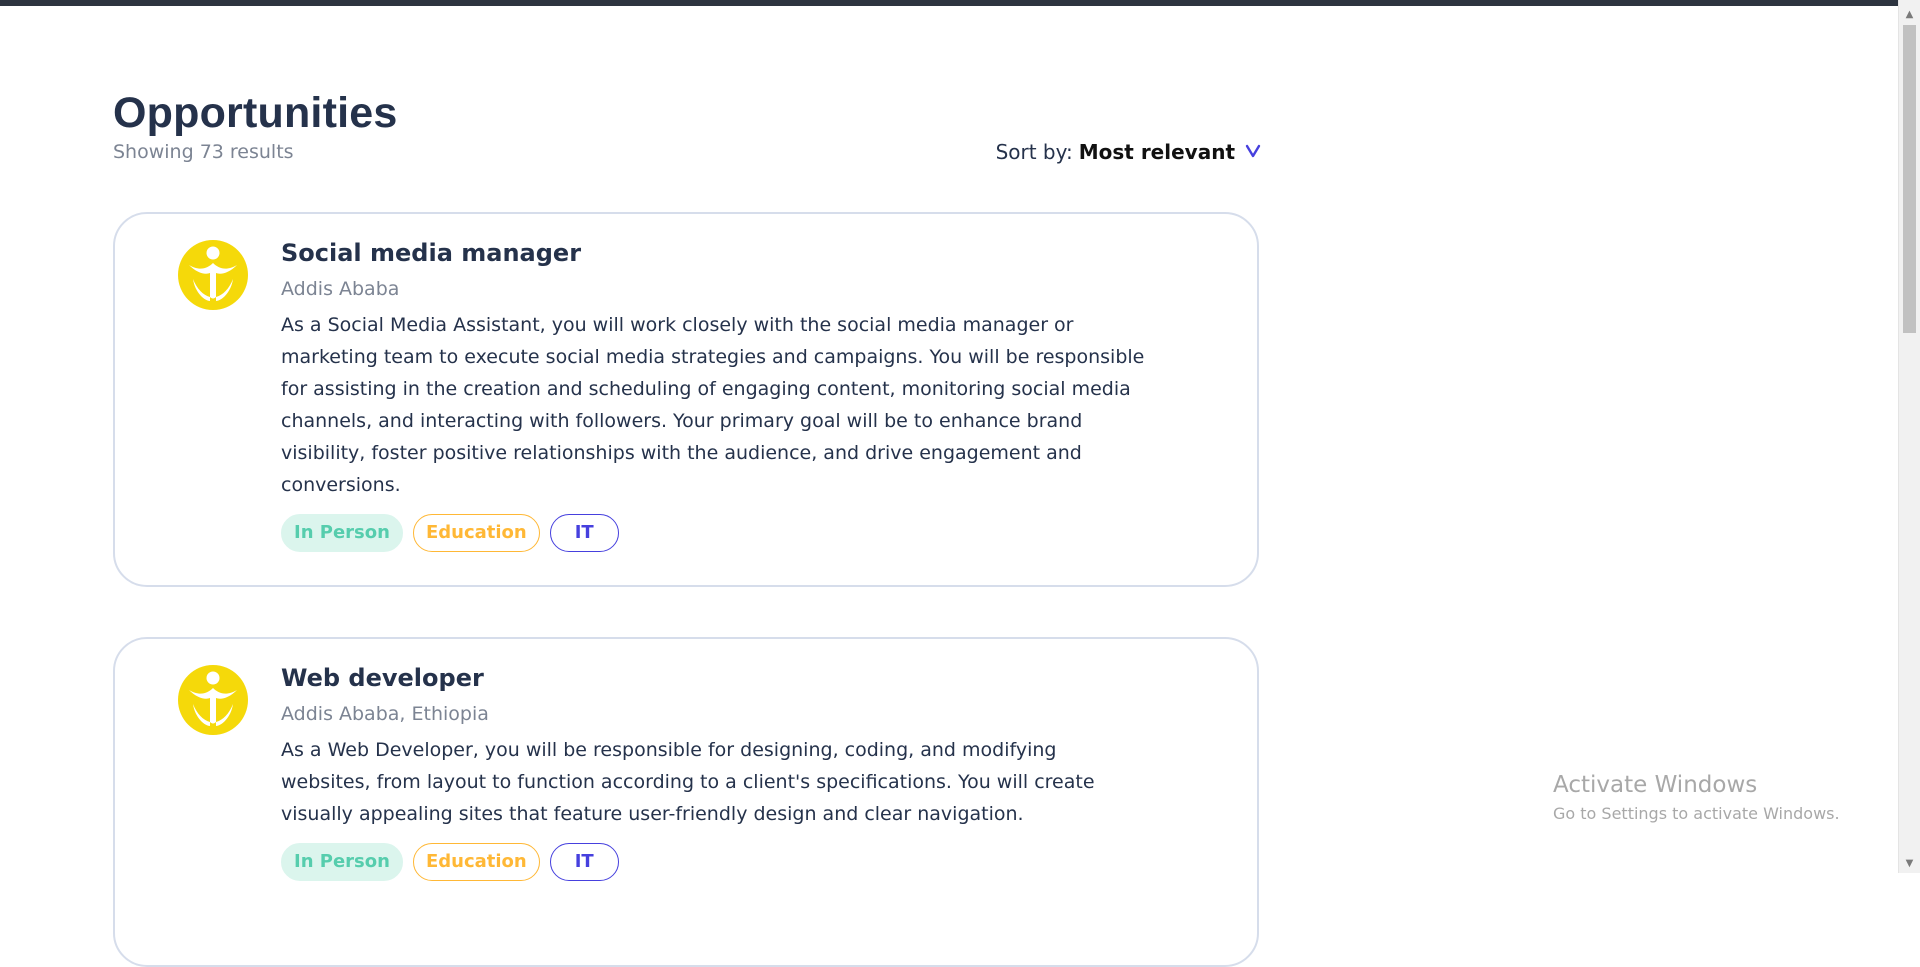 This screenshot has height=967, width=1920. What do you see at coordinates (1909, 179) in the screenshot?
I see `scrollbar-thumb` at bounding box center [1909, 179].